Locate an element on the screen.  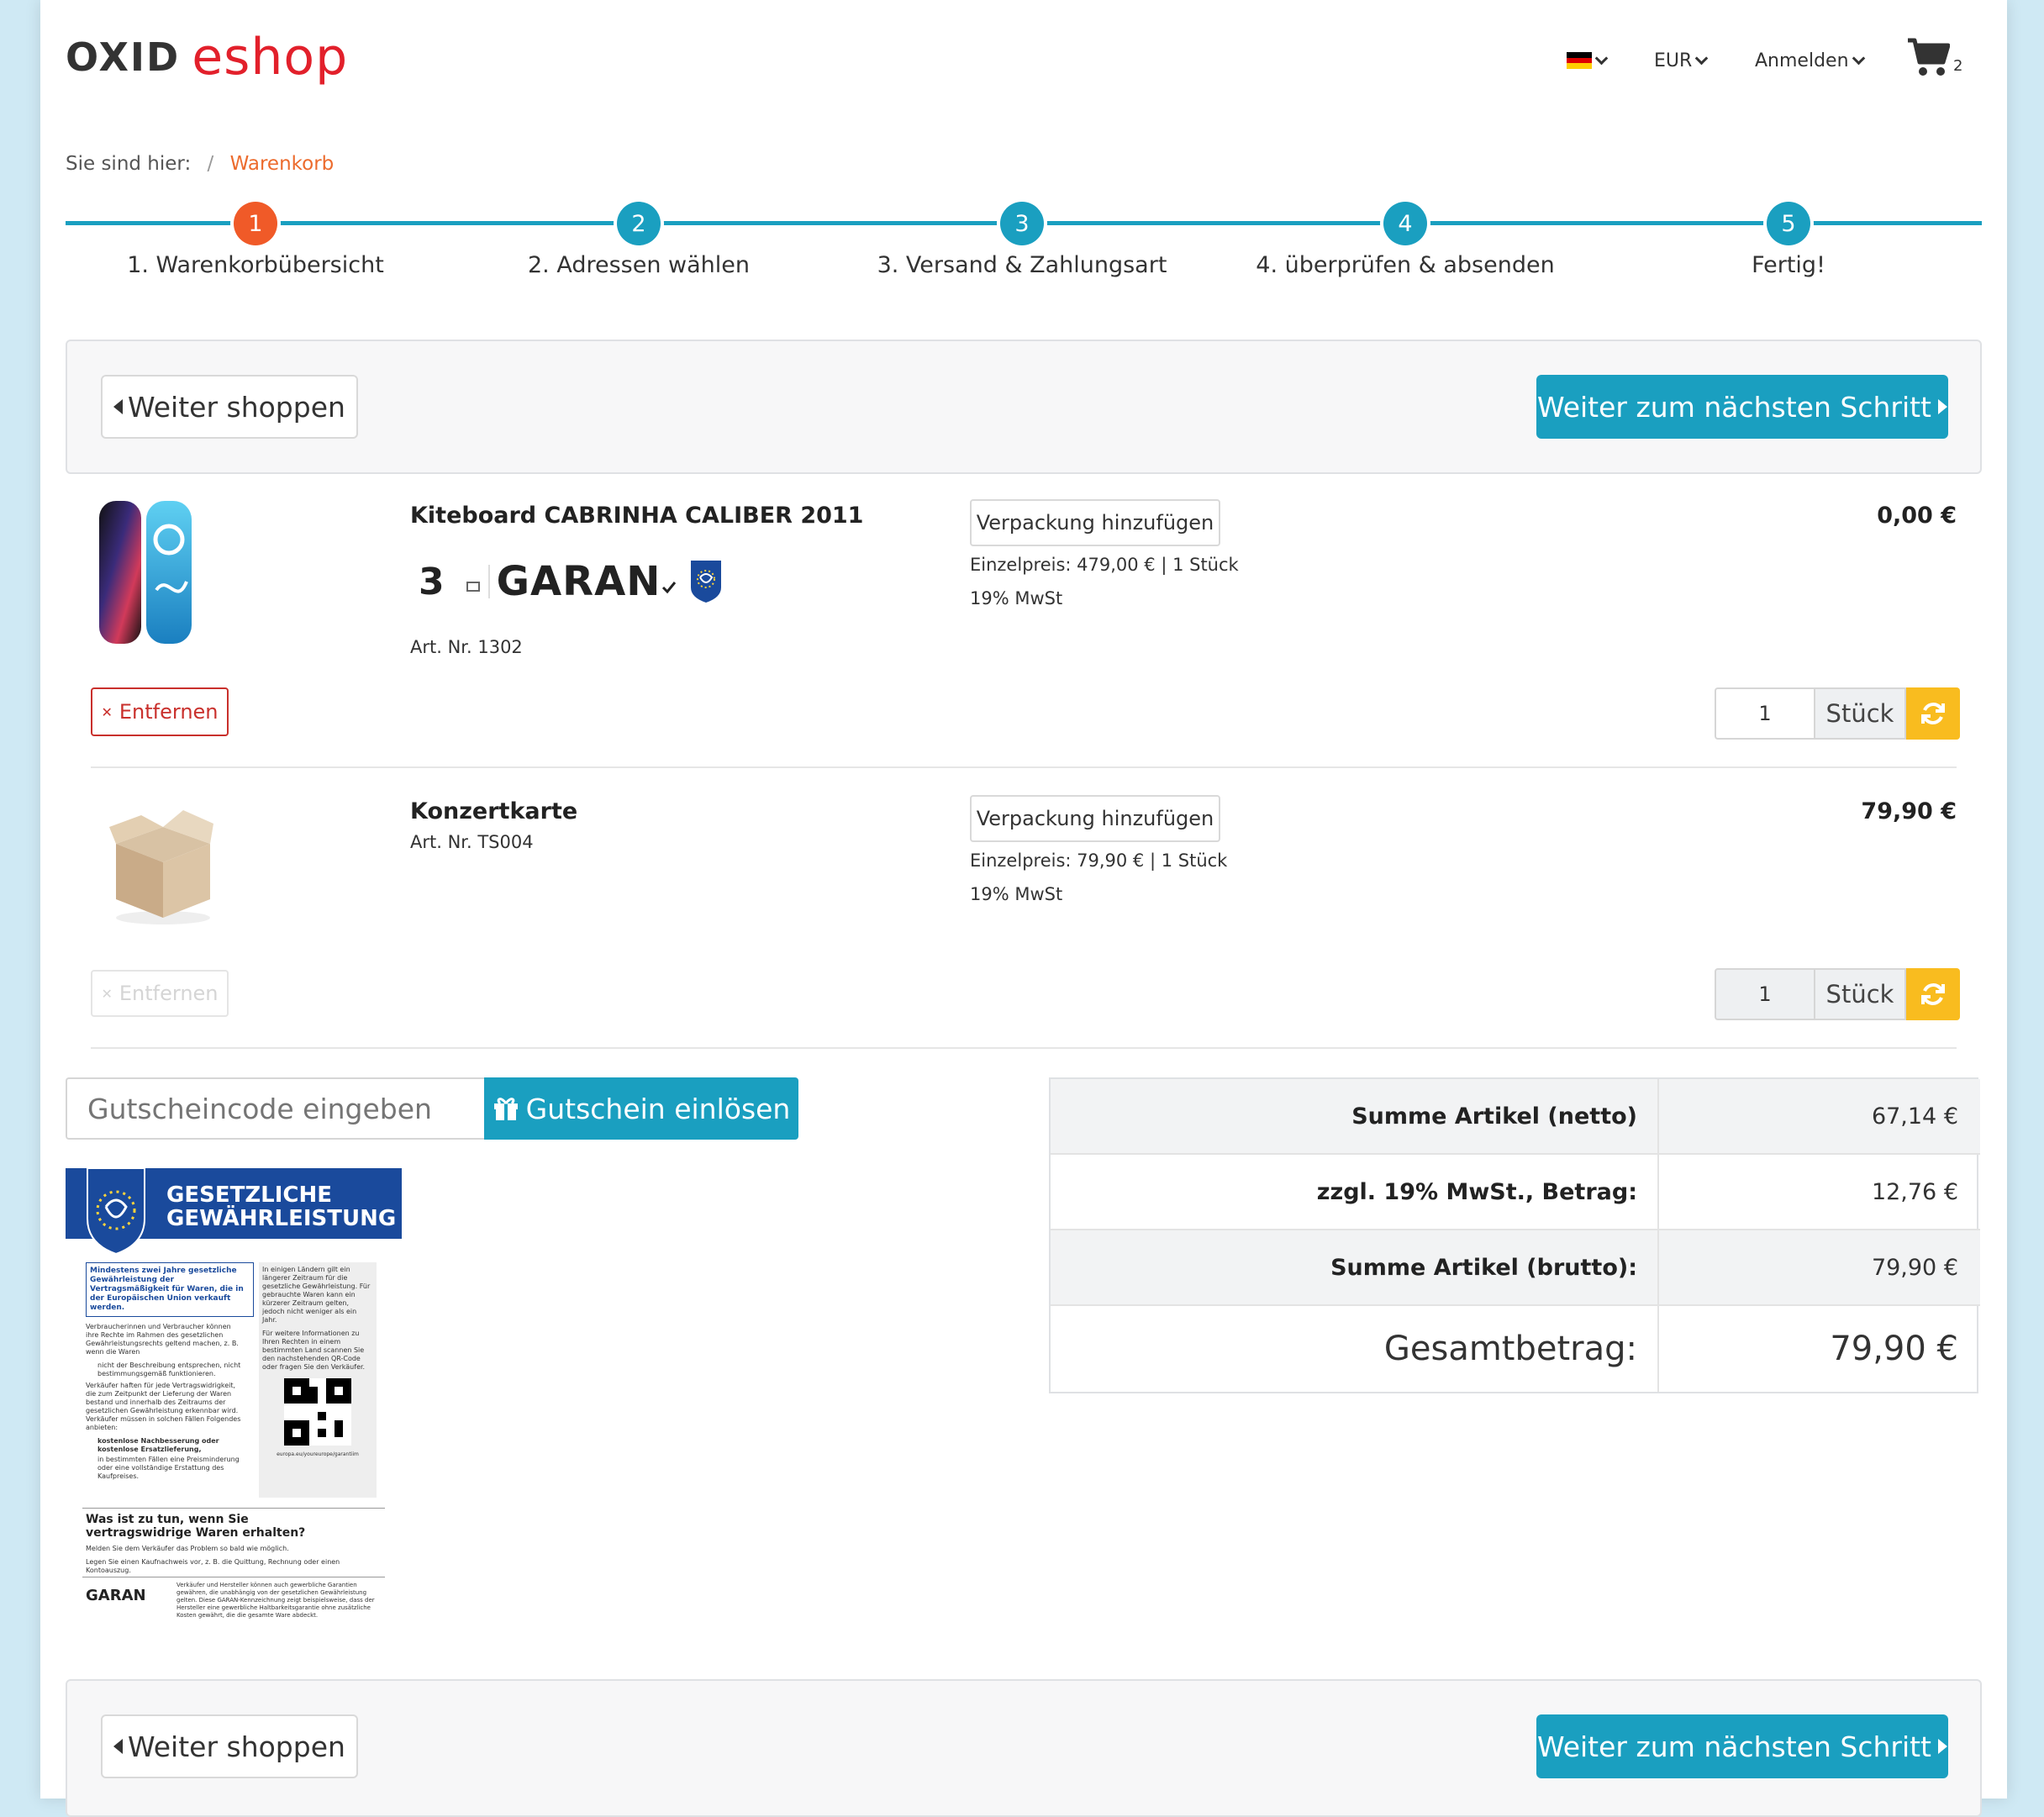
caret-right-icon is located at coordinates (1942, 406).